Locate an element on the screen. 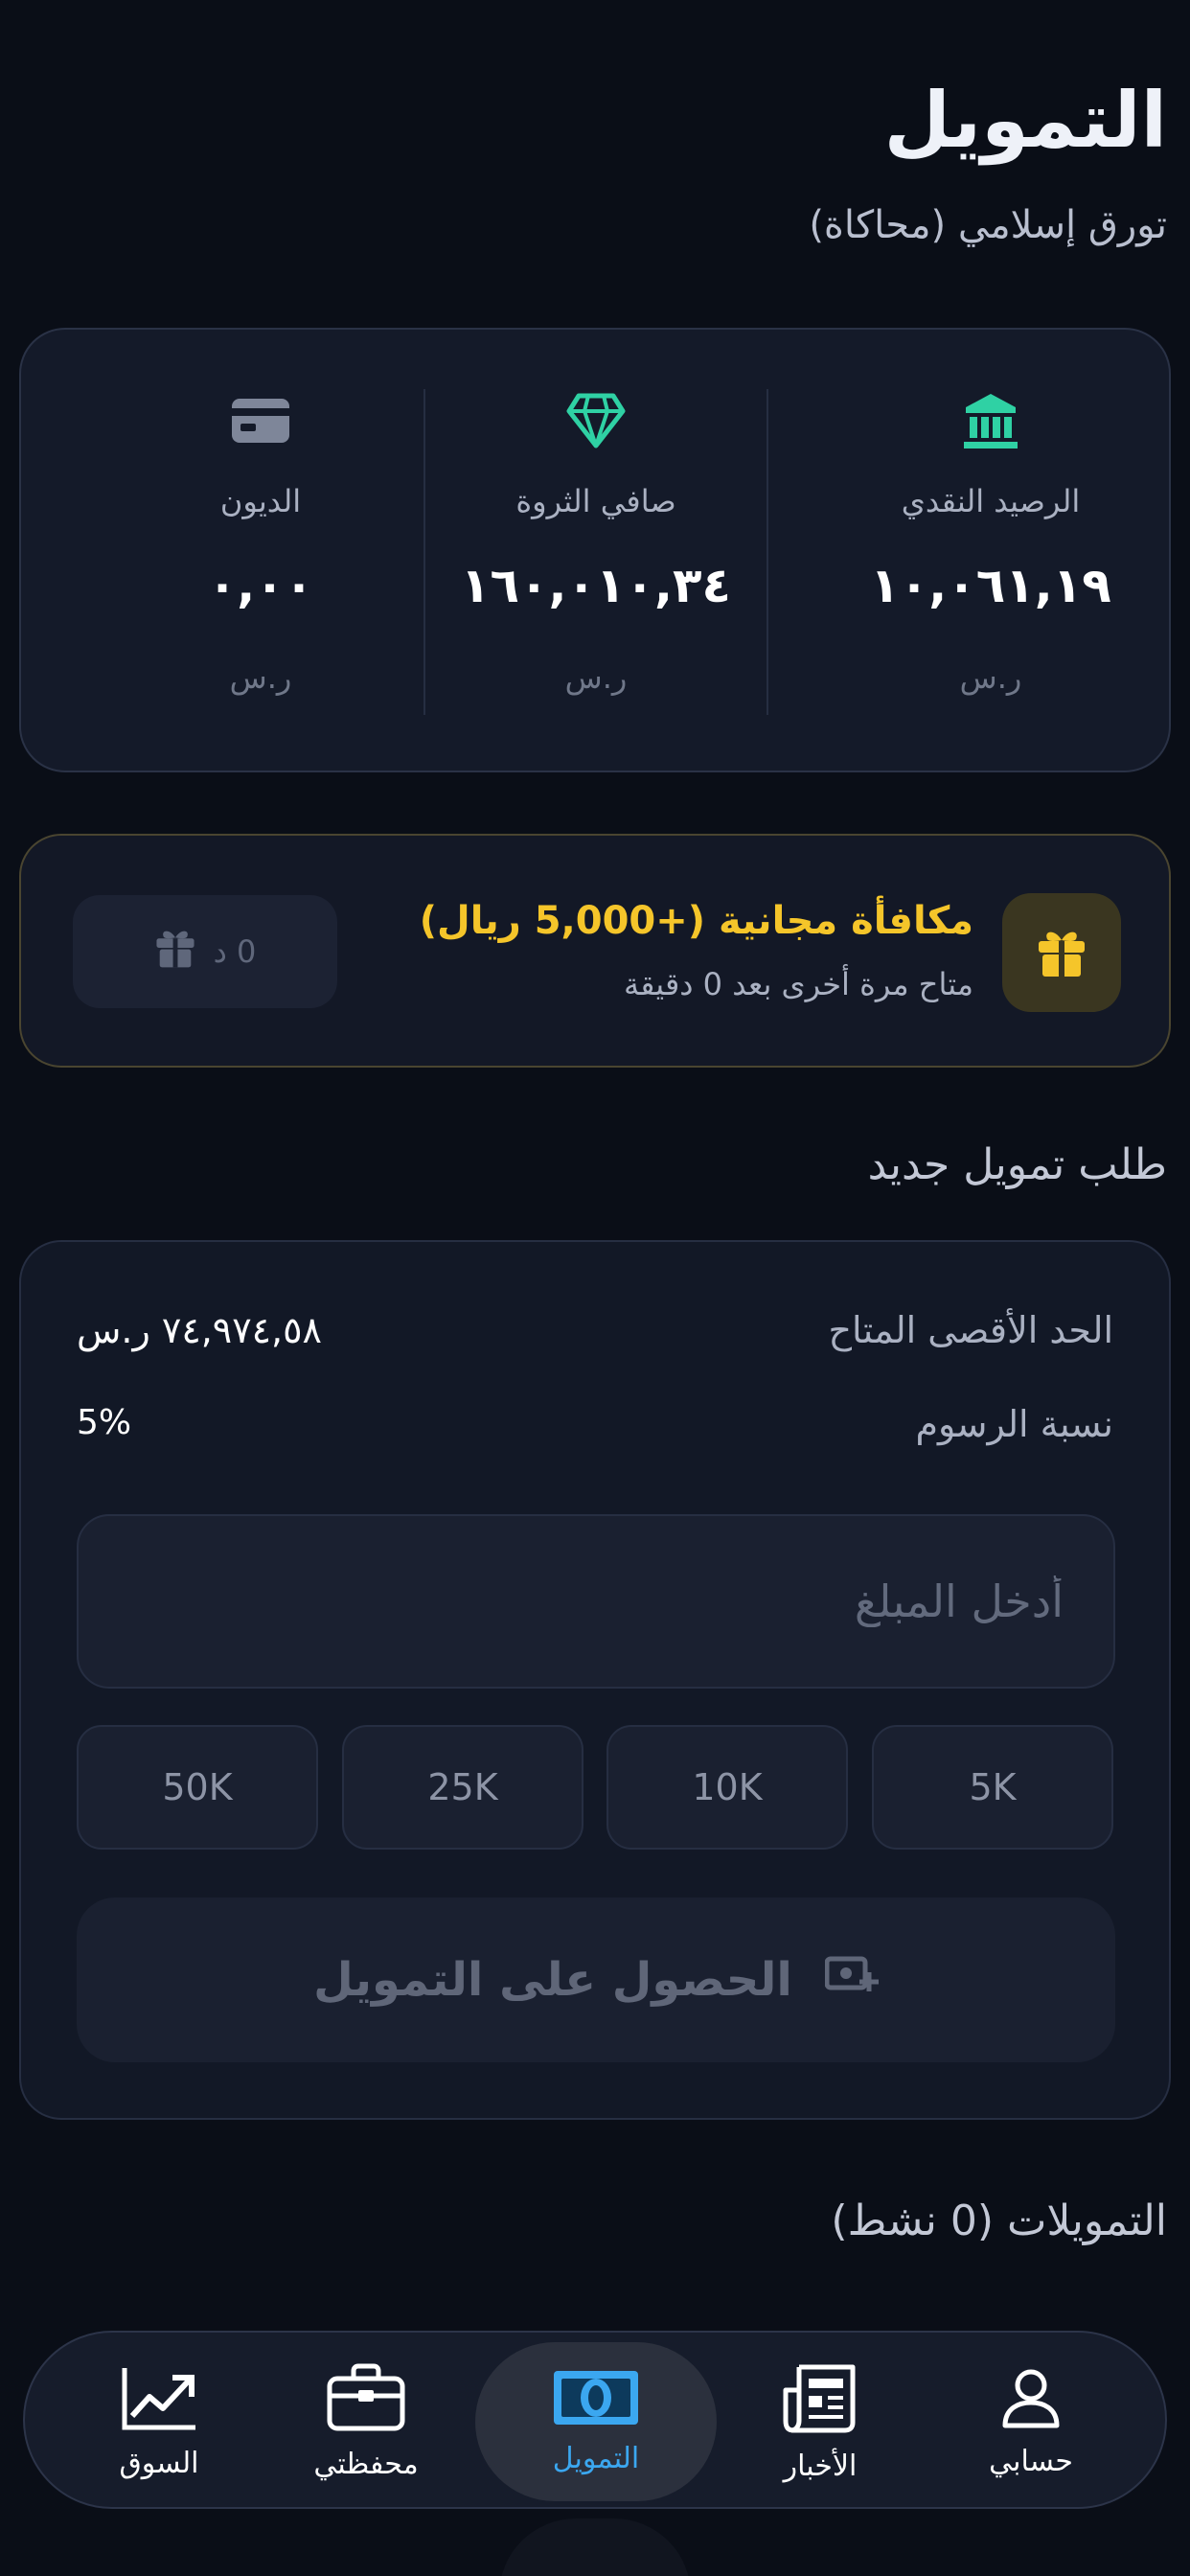 This screenshot has width=1190, height=2576. get-finance-button: الحصول على التمويل is located at coordinates (596, 1980).